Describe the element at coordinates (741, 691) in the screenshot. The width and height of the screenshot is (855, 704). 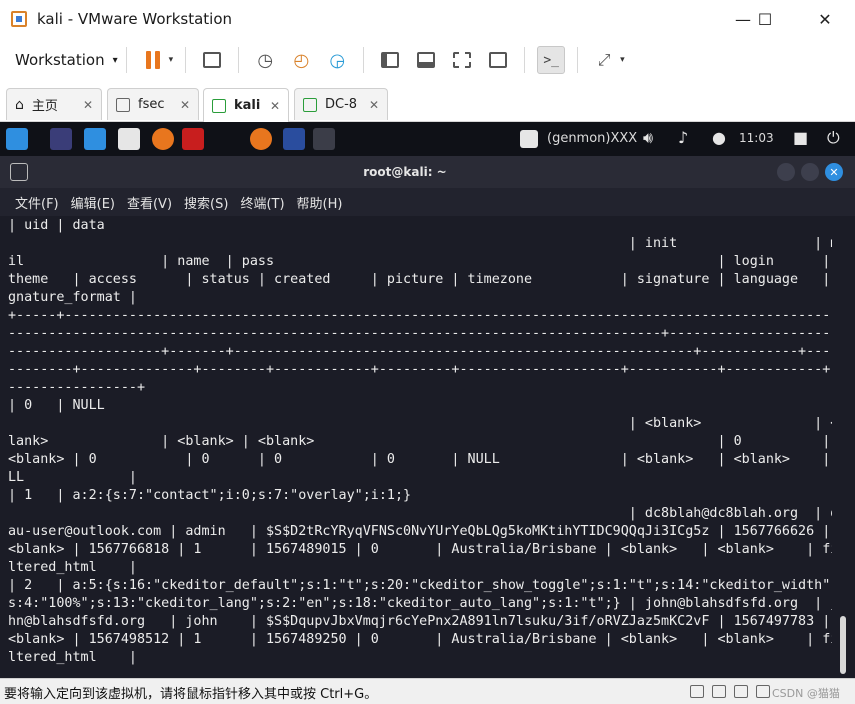
I see `network-icon` at that location.